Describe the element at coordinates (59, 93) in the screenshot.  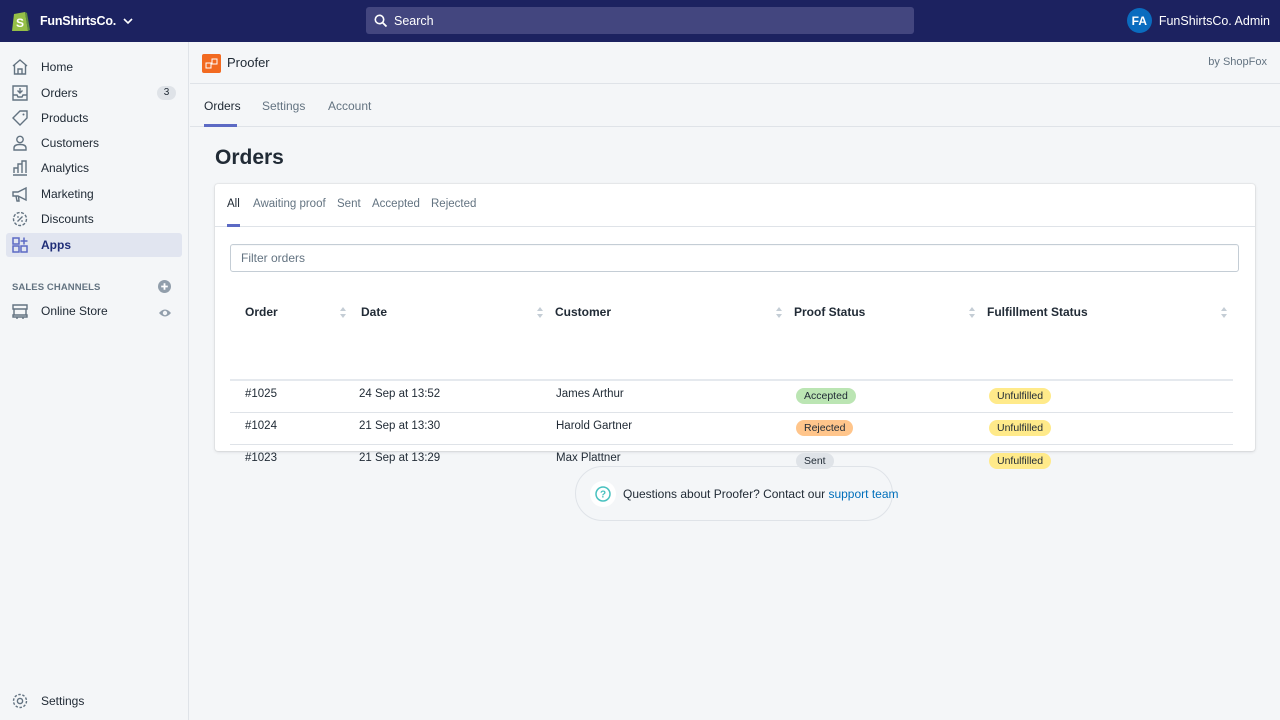
I see `sidebar-item-label: Orders` at that location.